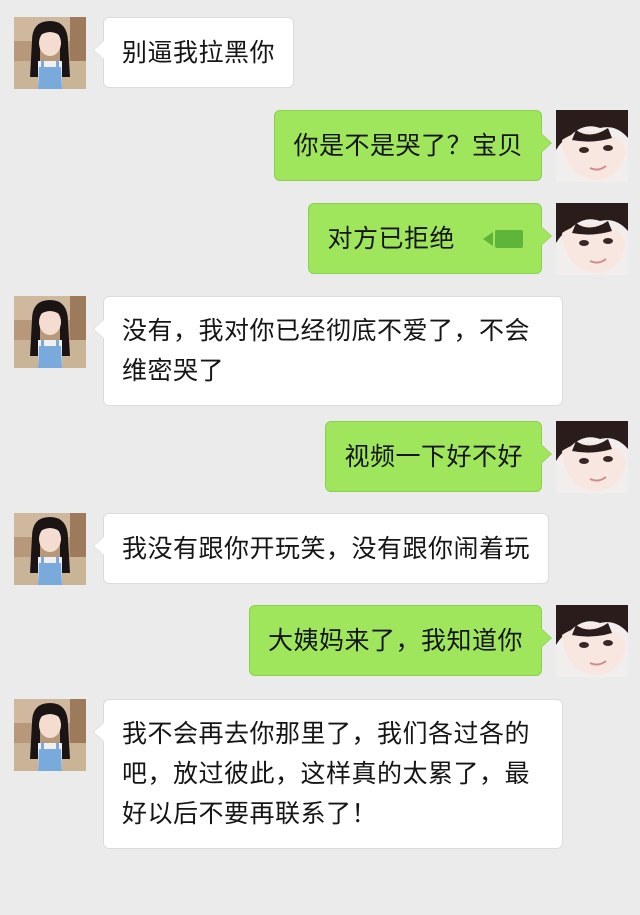 This screenshot has height=915, width=640. Describe the element at coordinates (326, 548) in the screenshot. I see `message-text: 我没有跟你开玩笑，没有跟你闹着玩` at that location.